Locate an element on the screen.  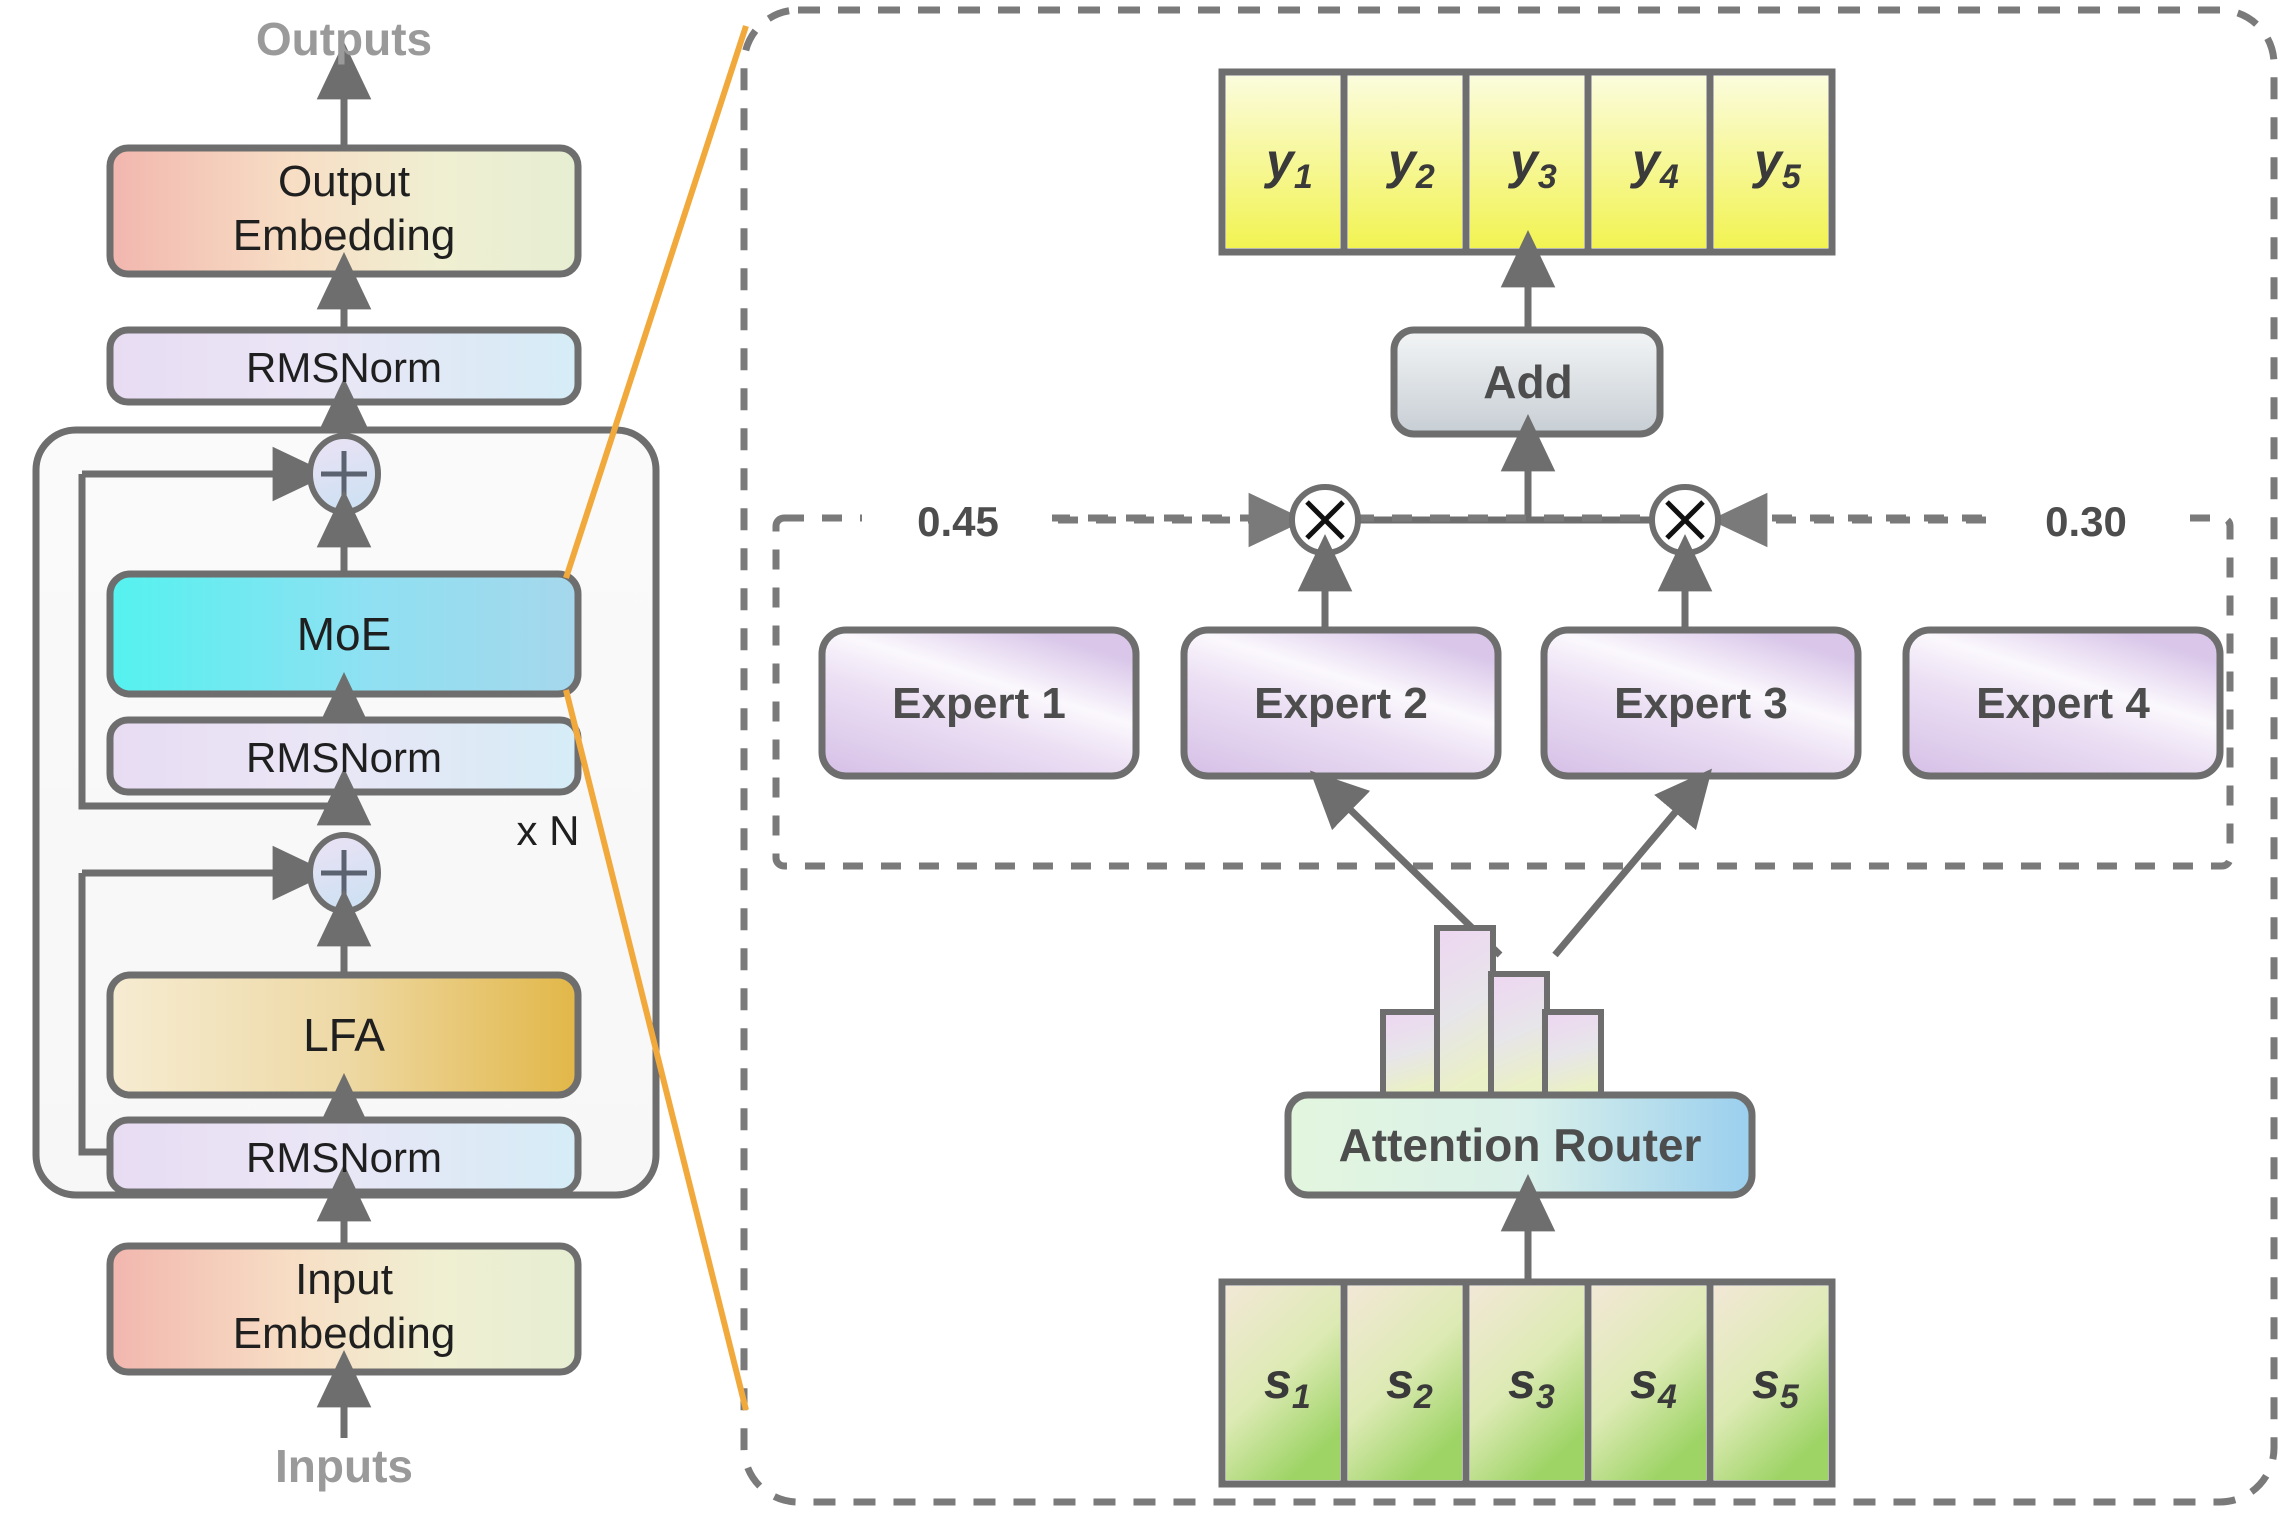
block-expert-2-label: Expert 2 is located at coordinates (1341, 703).